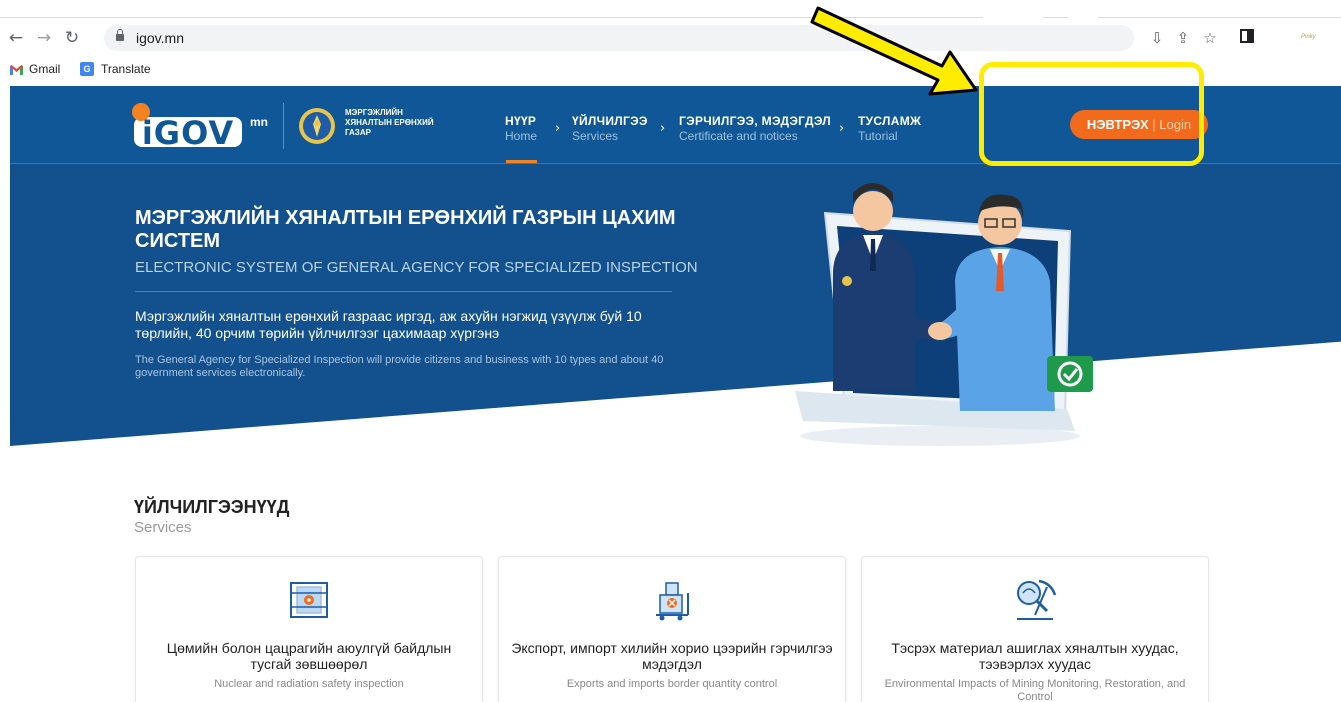 The image size is (1341, 702). Describe the element at coordinates (1313, 39) in the screenshot. I see `profile-avatar: Pinky` at that location.